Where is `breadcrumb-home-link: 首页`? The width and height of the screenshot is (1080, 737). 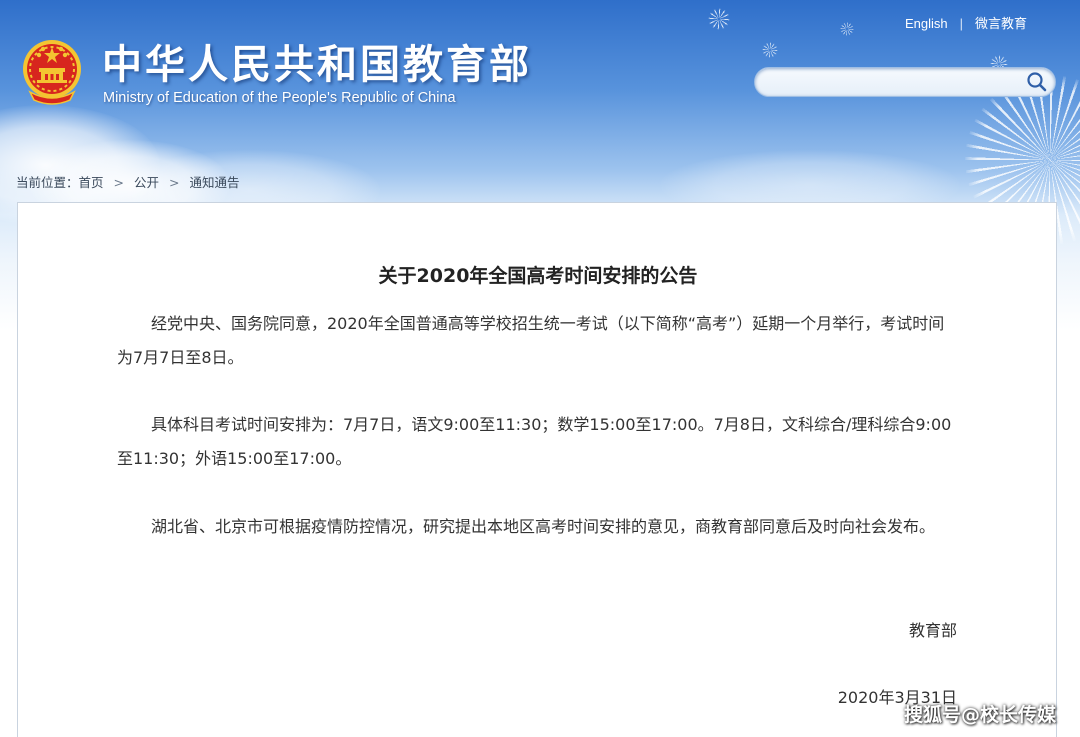
breadcrumb-home-link: 首页 is located at coordinates (91, 182).